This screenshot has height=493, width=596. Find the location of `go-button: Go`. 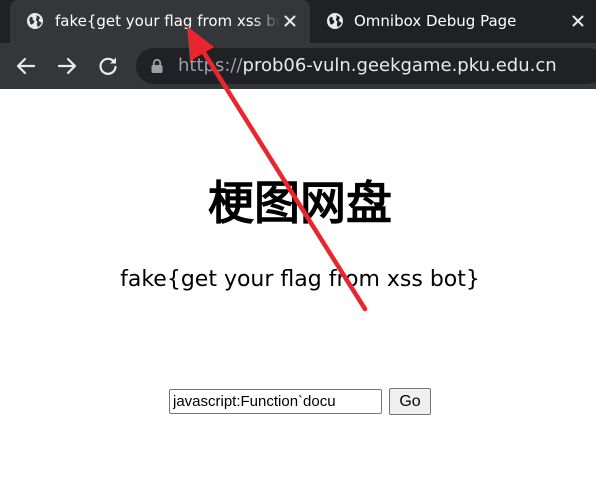

go-button: Go is located at coordinates (410, 401).